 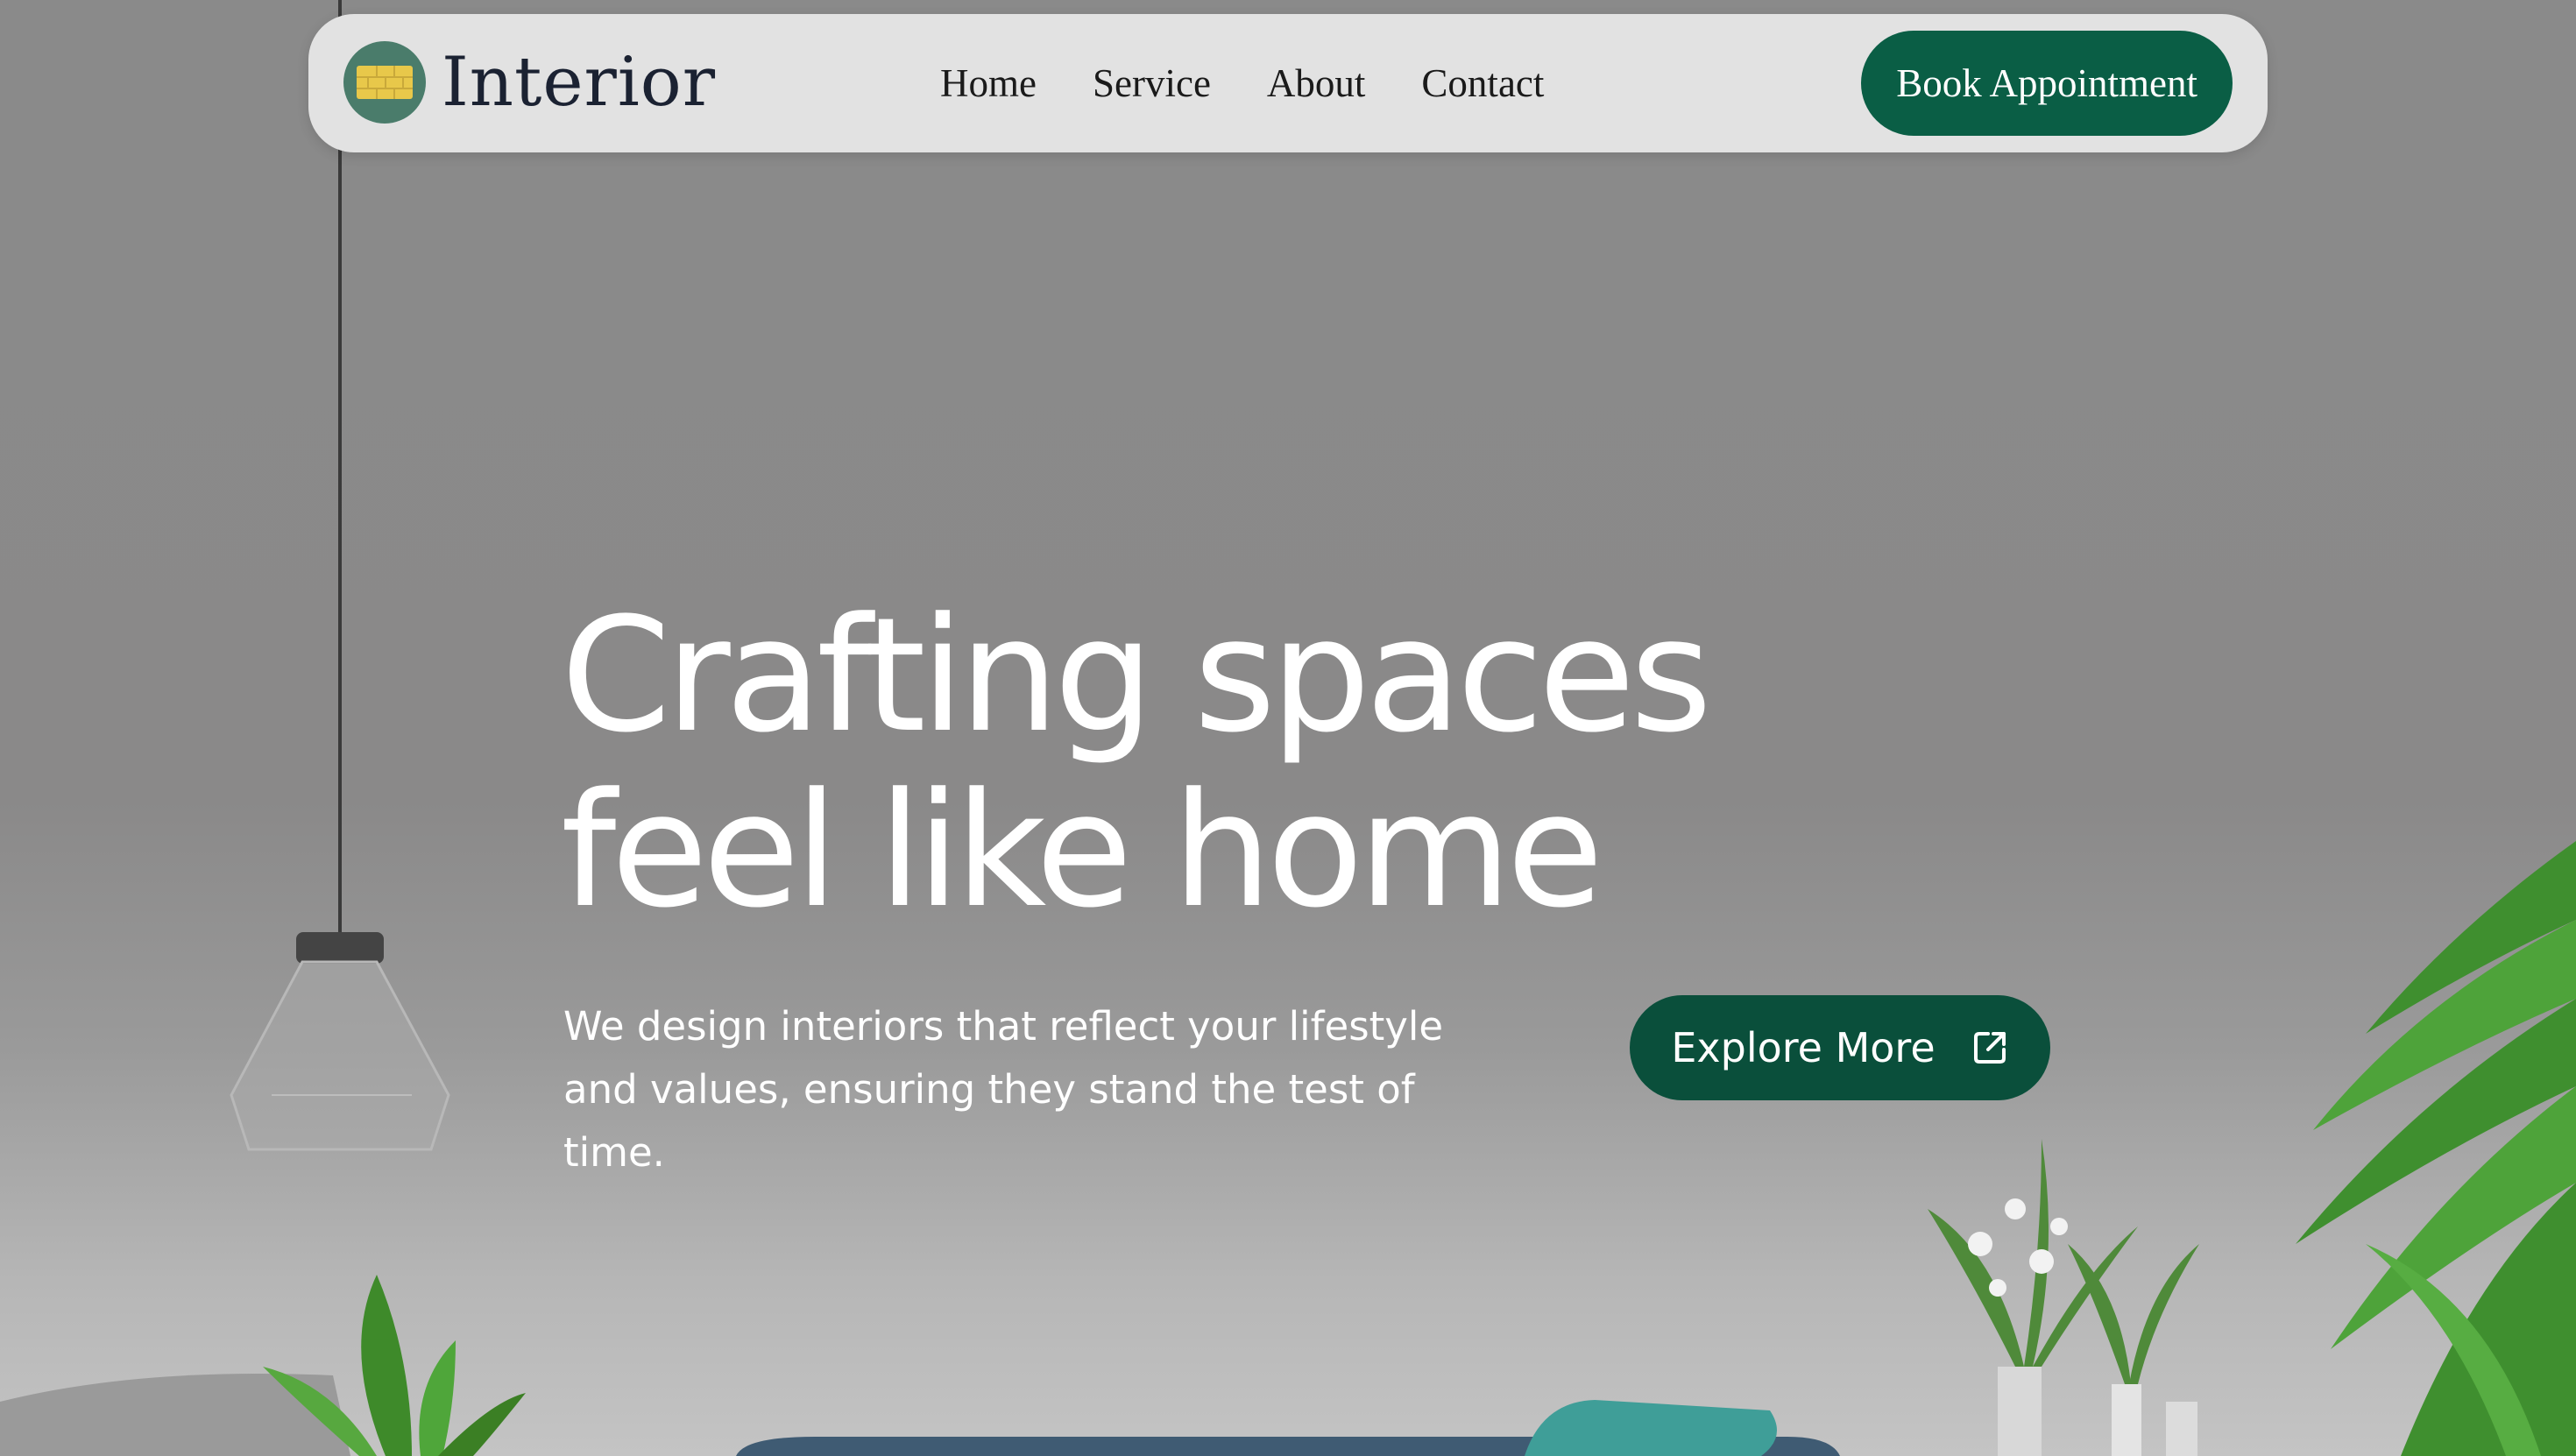 I want to click on brand-logo: Interior, so click(x=529, y=82).